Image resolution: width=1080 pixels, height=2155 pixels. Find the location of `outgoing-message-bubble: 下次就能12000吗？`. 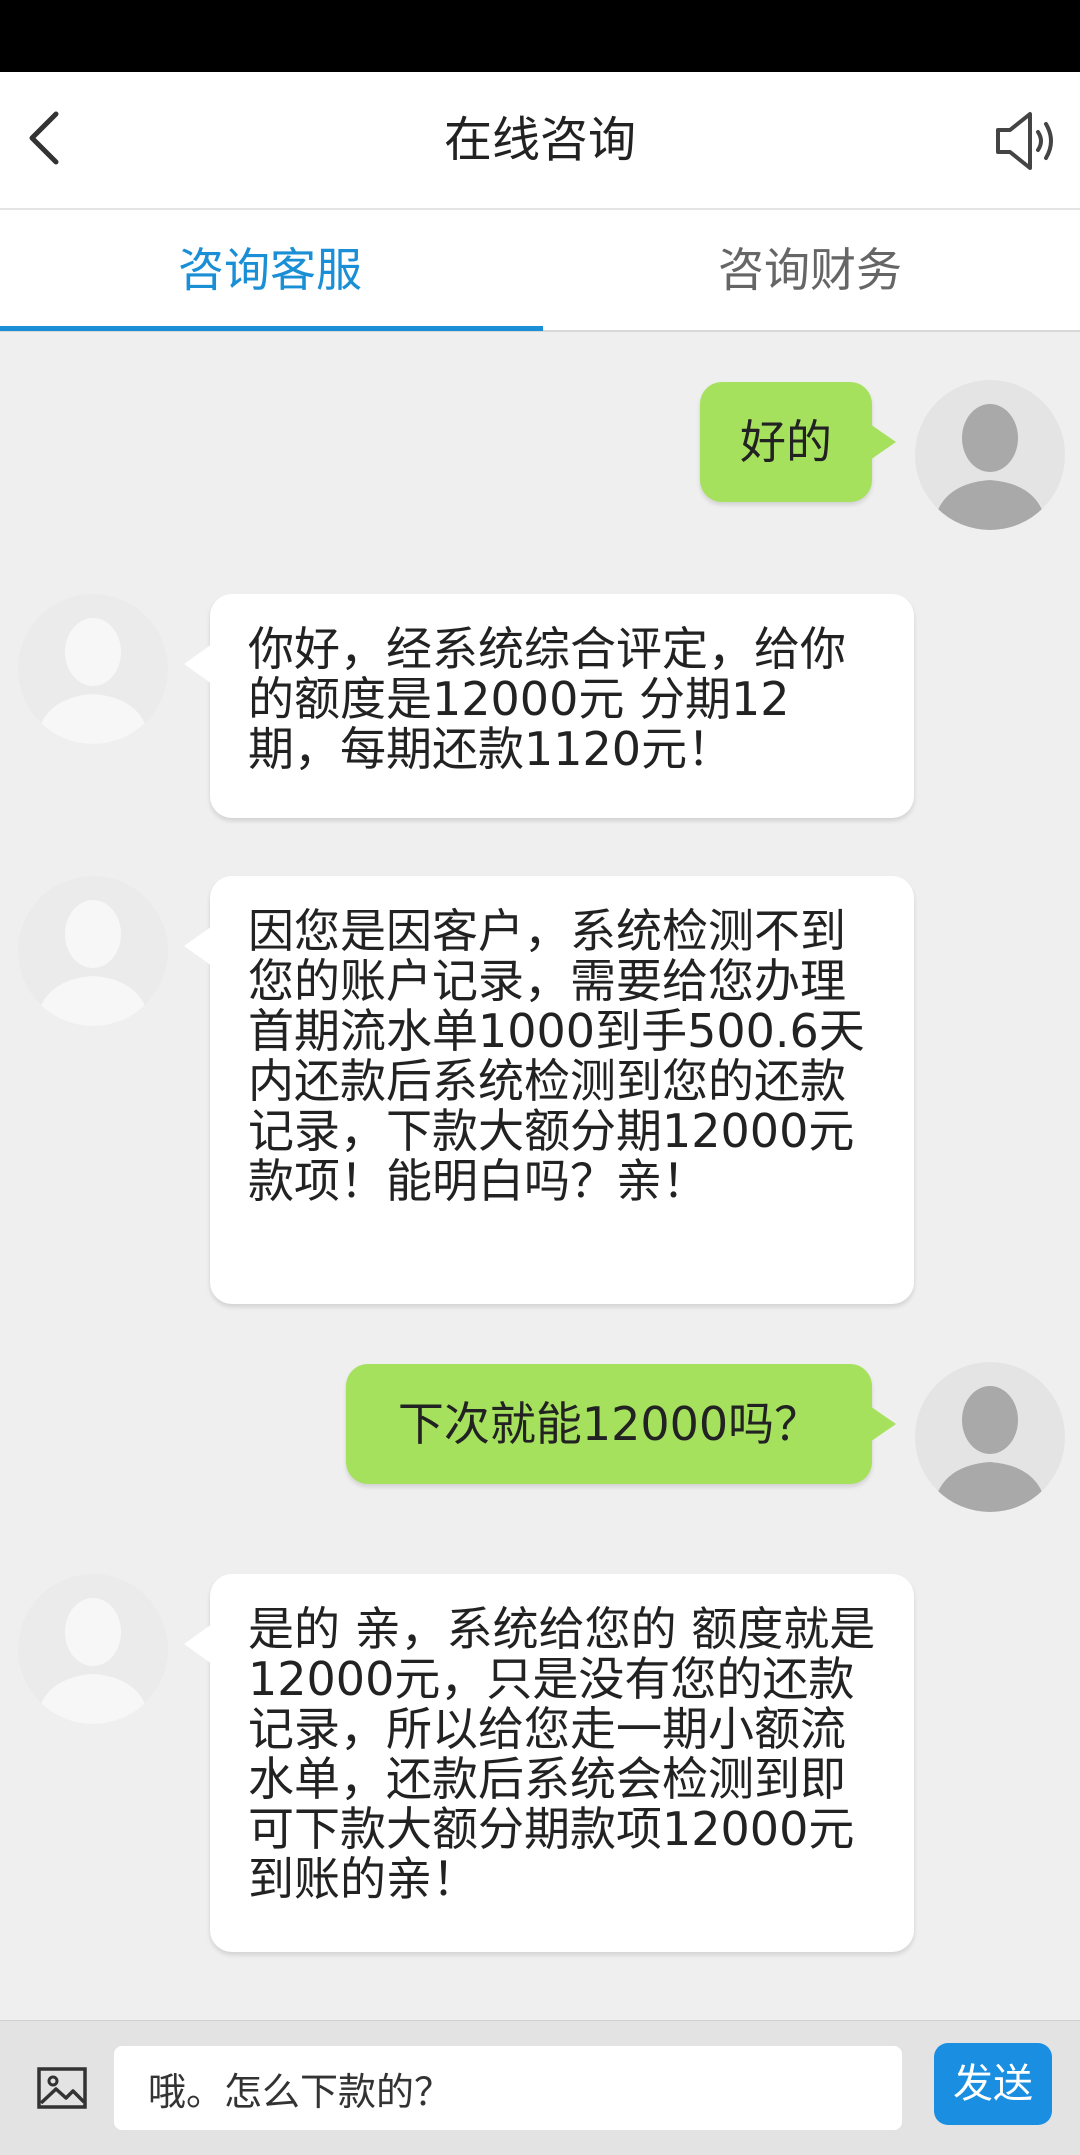

outgoing-message-bubble: 下次就能12000吗？ is located at coordinates (621, 1424).